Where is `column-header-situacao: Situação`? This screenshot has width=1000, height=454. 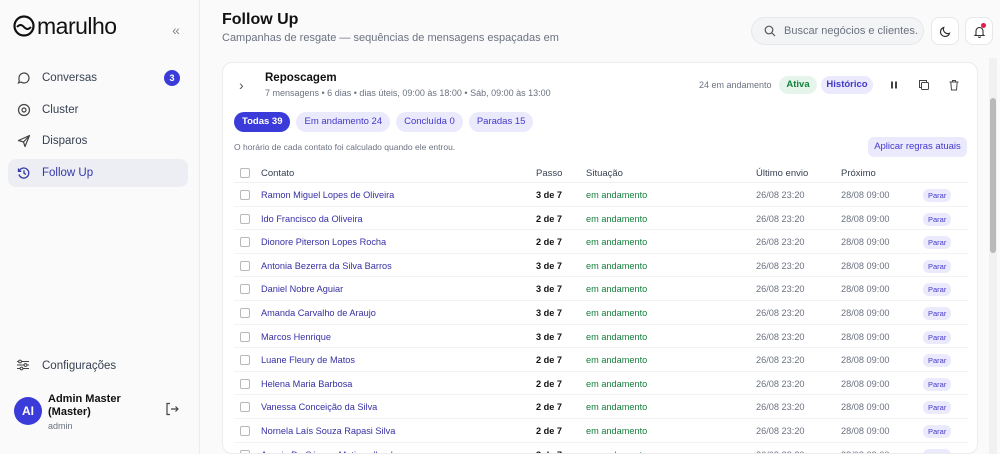
column-header-situacao: Situação is located at coordinates (604, 173).